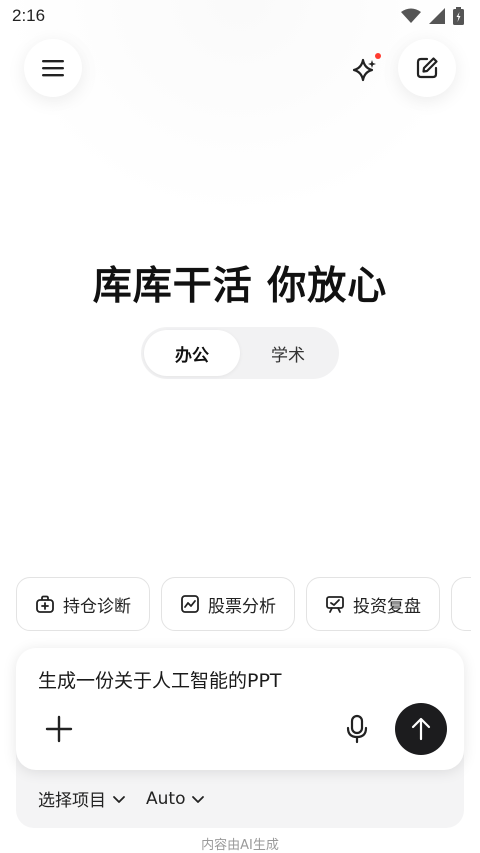  I want to click on chip-investment-review: 投资复盘, so click(373, 604).